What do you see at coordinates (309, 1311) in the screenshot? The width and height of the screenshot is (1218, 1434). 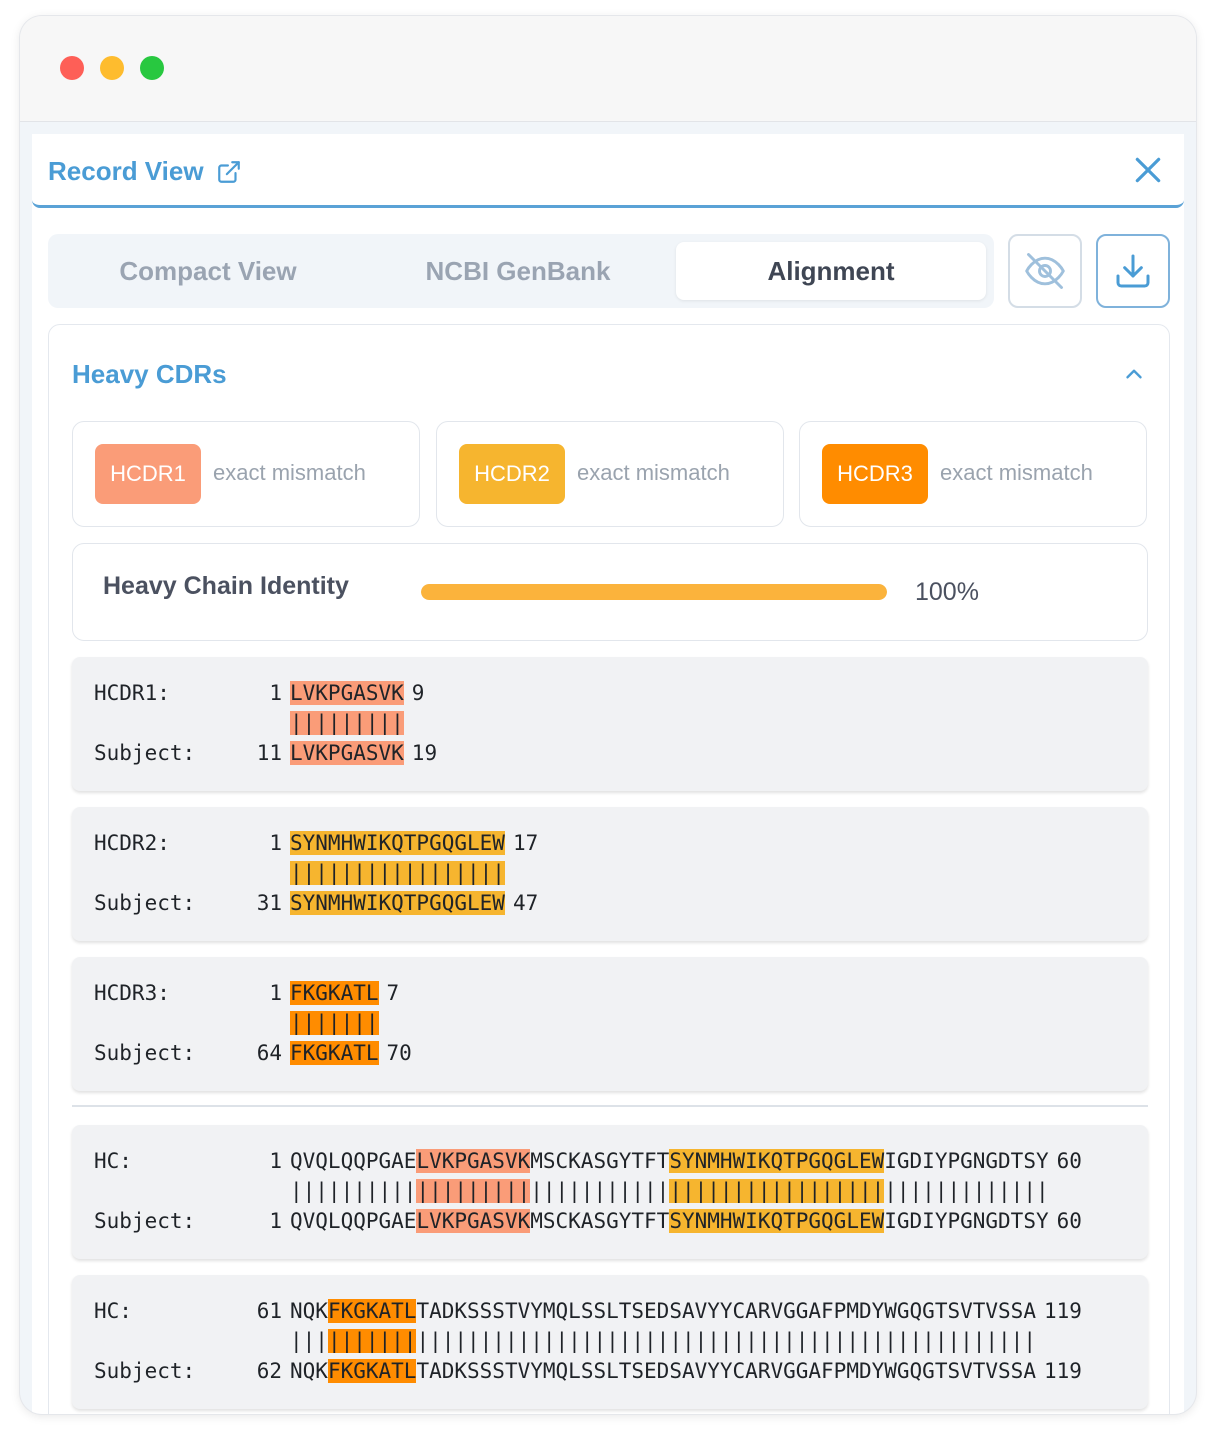 I see `query-segment: NQK` at bounding box center [309, 1311].